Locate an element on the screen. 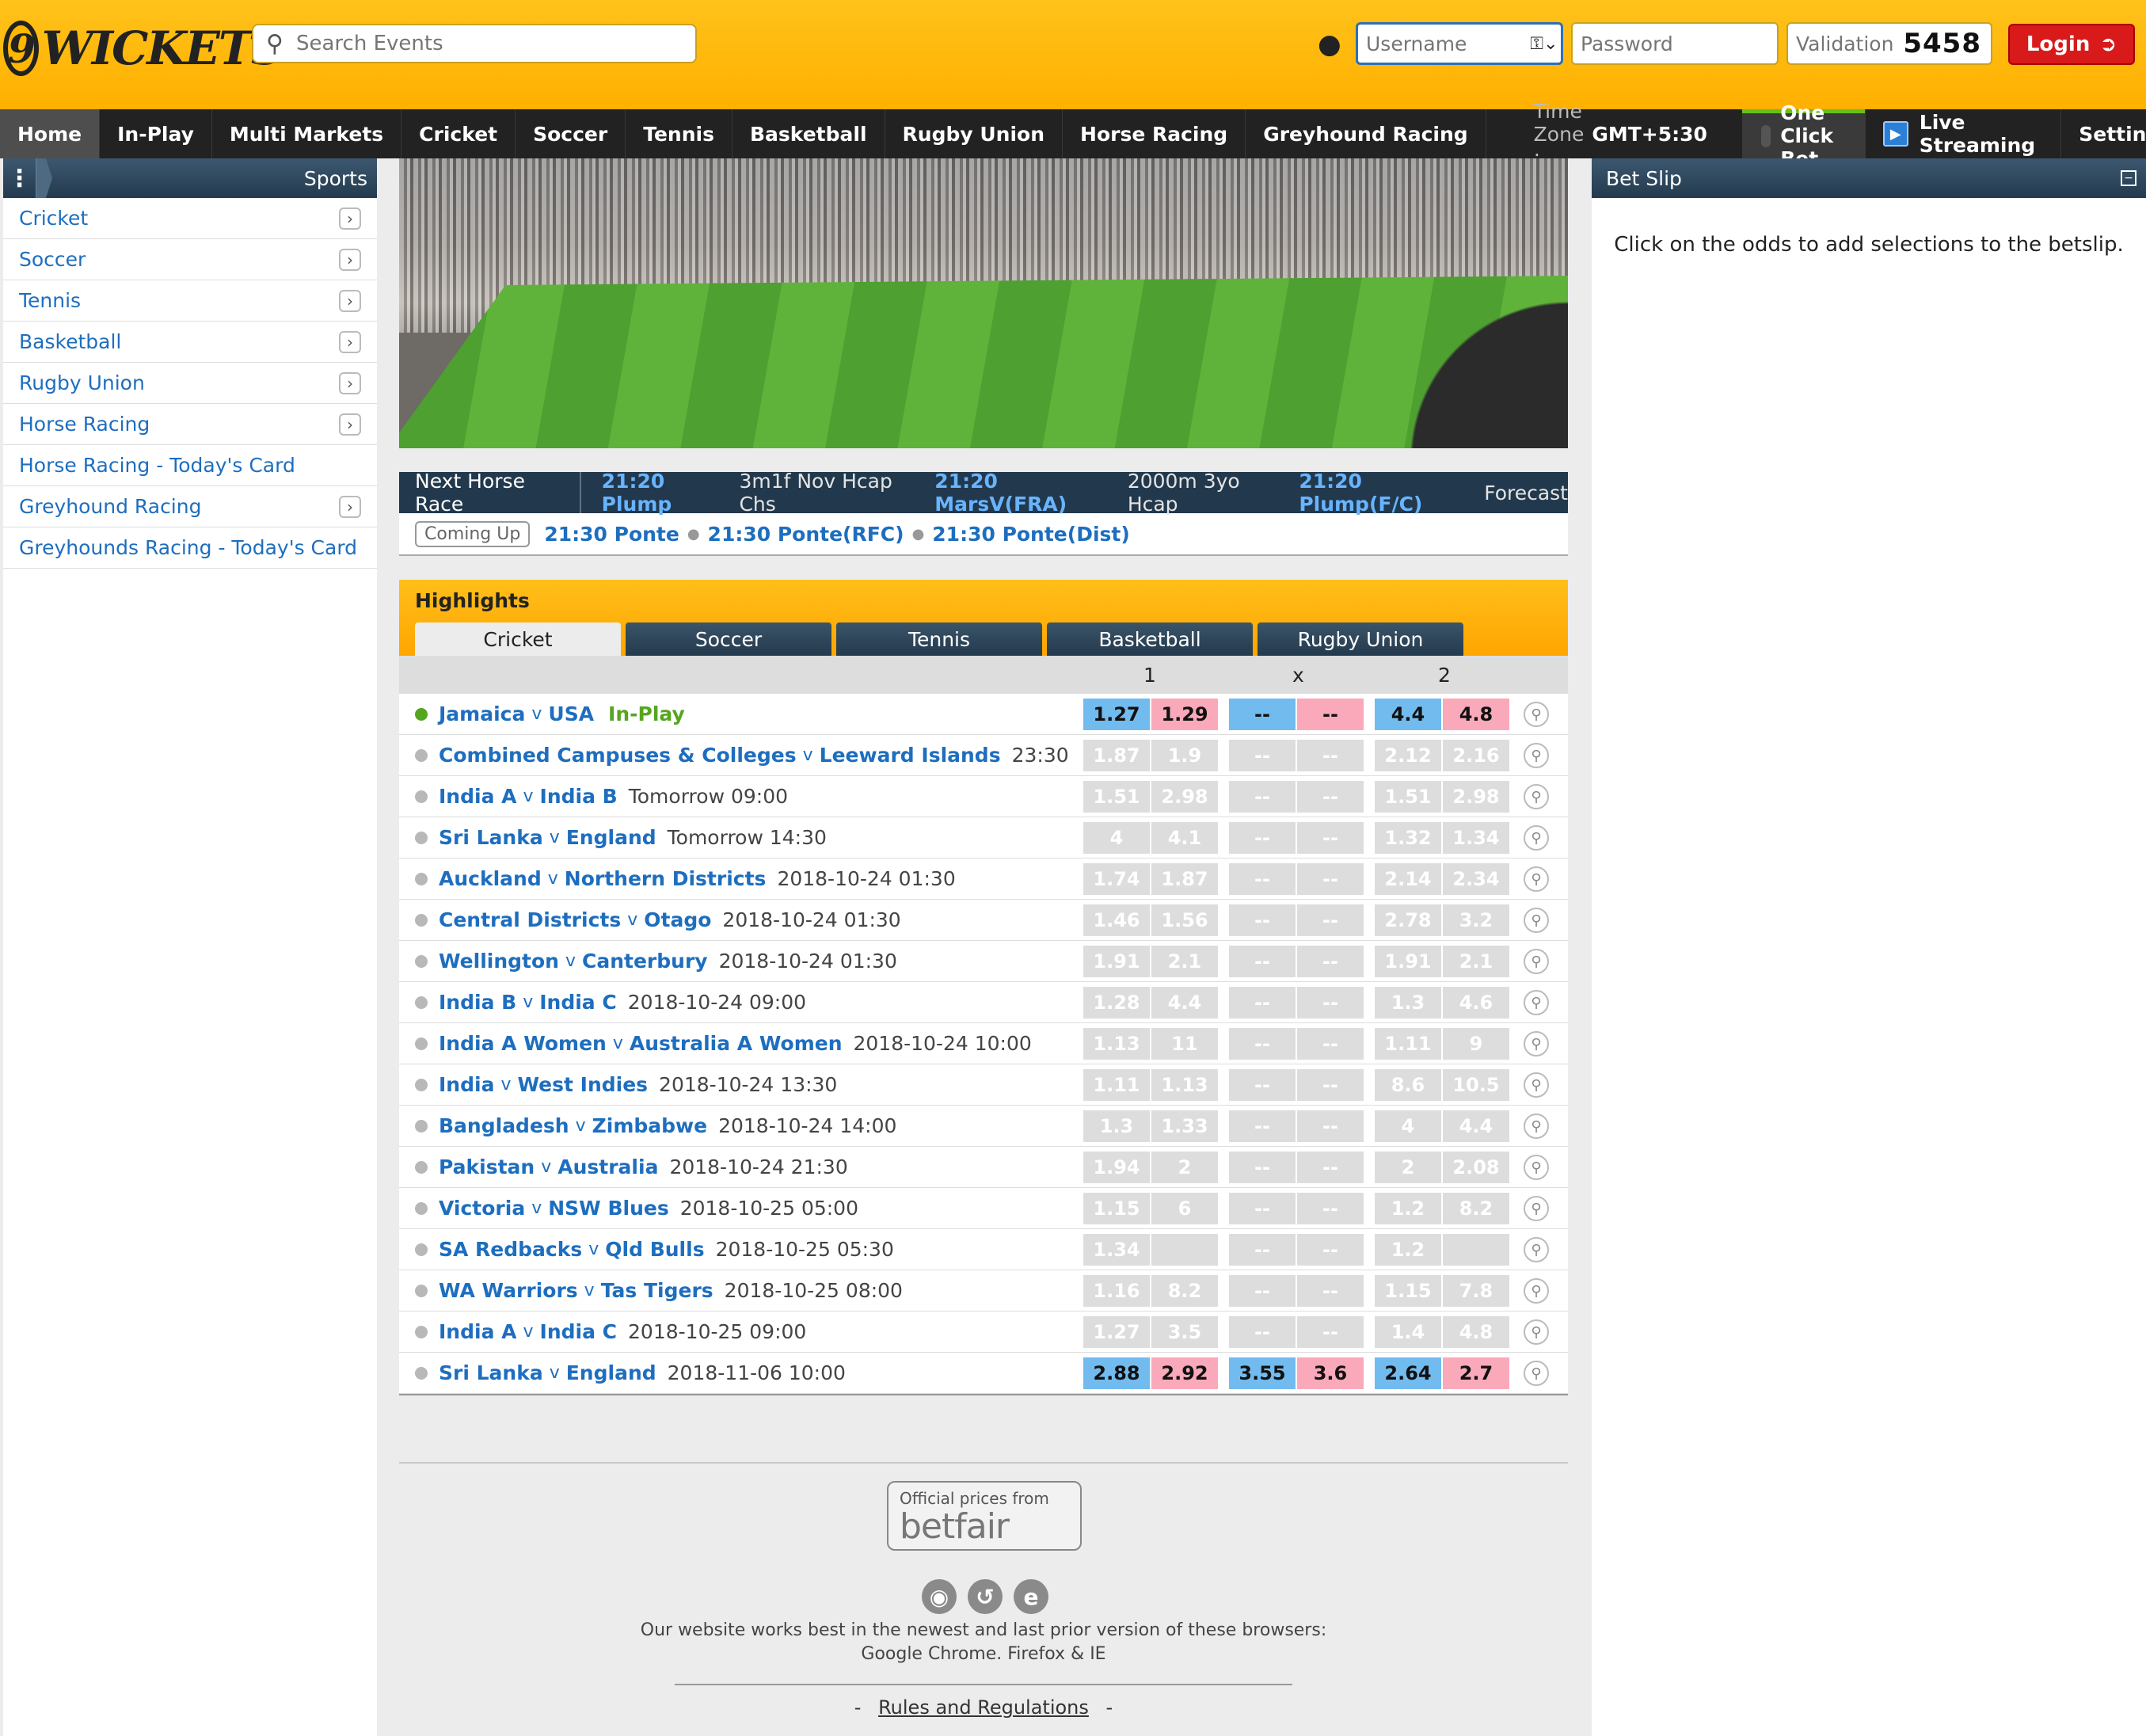  away-team-link: NSW Blues is located at coordinates (608, 1208).